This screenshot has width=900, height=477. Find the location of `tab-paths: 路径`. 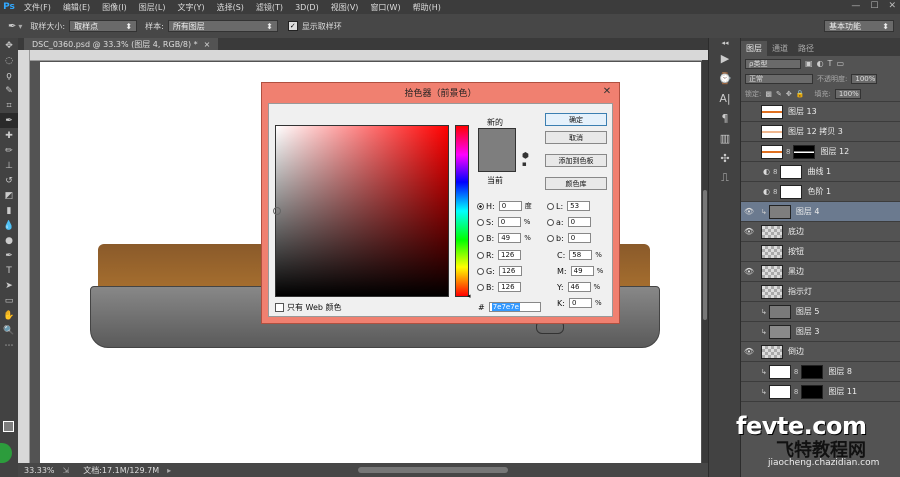

tab-paths: 路径 is located at coordinates (806, 48).